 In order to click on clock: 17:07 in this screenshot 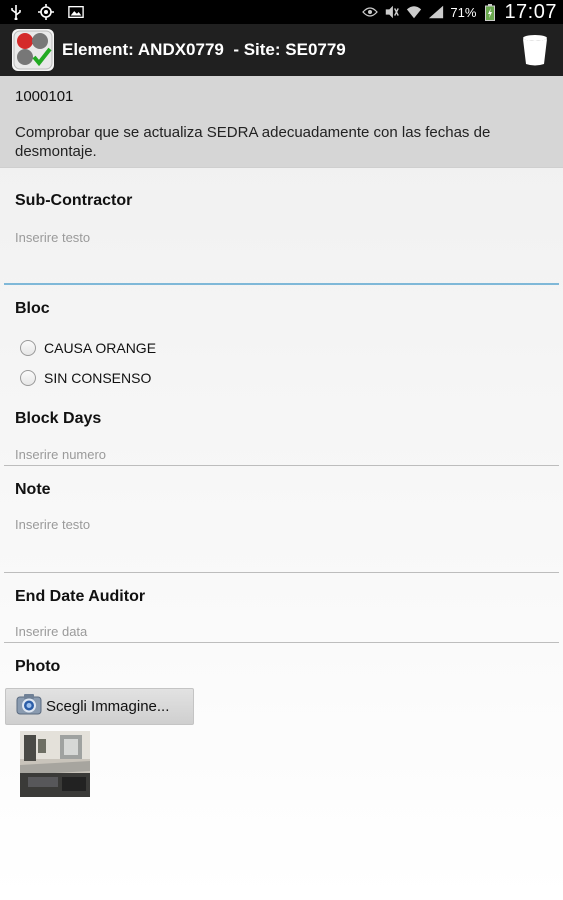, I will do `click(530, 11)`.